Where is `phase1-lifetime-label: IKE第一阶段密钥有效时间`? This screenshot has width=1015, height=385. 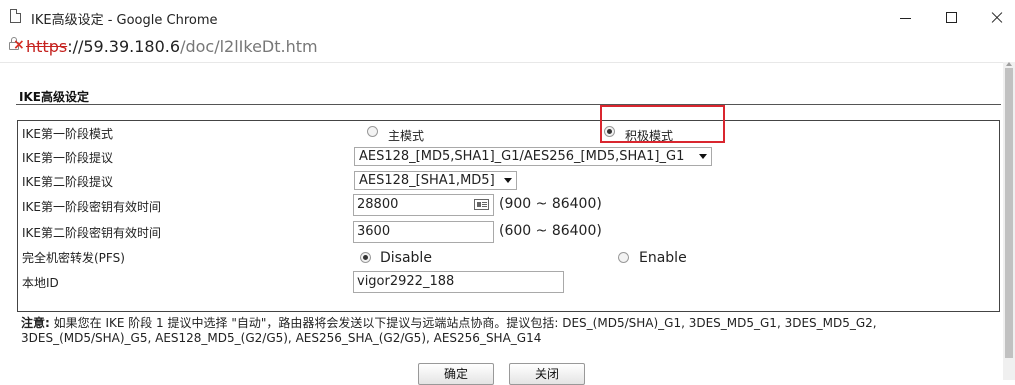
phase1-lifetime-label: IKE第一阶段密钥有效时间 is located at coordinates (91, 207).